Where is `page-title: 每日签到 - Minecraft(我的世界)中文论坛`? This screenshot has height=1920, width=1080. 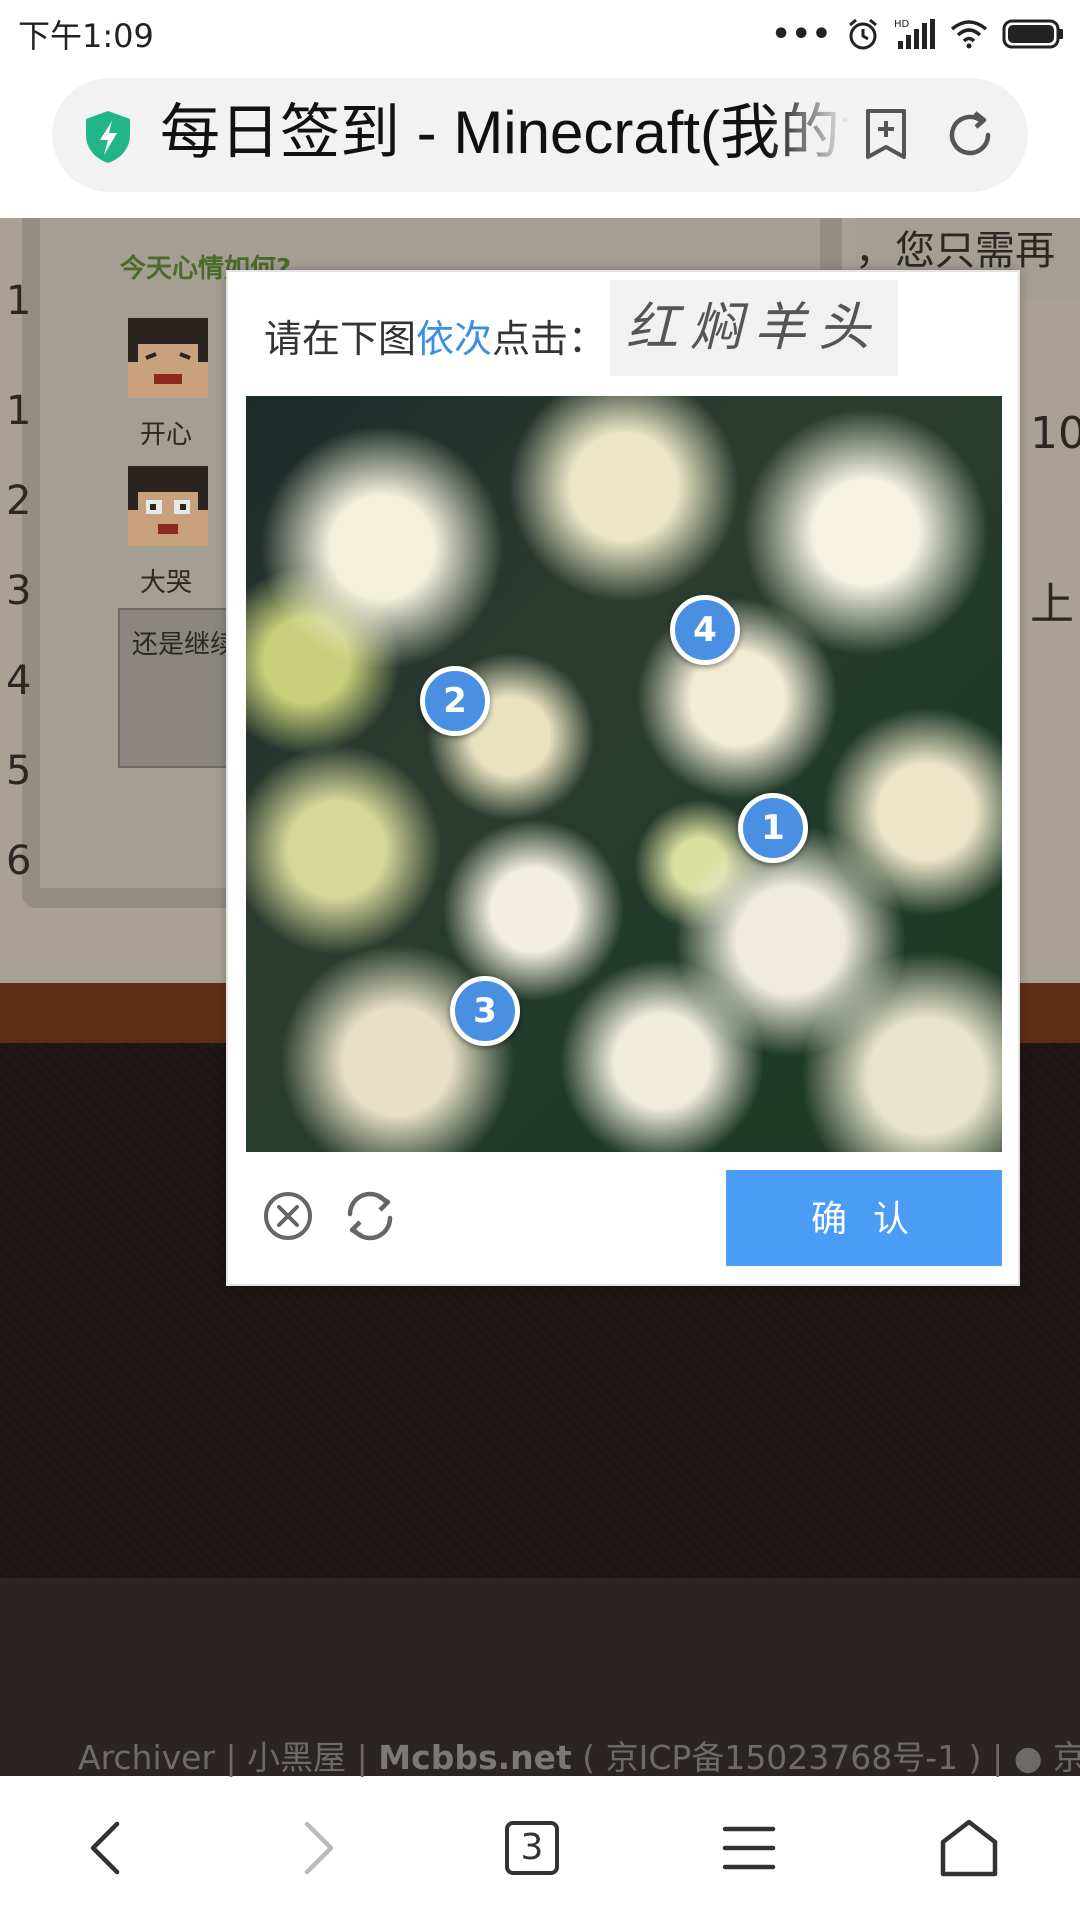 page-title: 每日签到 - Minecraft(我的世界)中文论坛 is located at coordinates (505, 133).